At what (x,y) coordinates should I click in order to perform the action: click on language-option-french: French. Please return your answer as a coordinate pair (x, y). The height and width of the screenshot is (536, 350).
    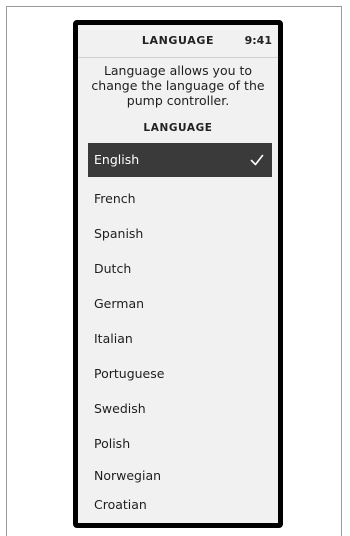
    Looking at the image, I should click on (180, 198).